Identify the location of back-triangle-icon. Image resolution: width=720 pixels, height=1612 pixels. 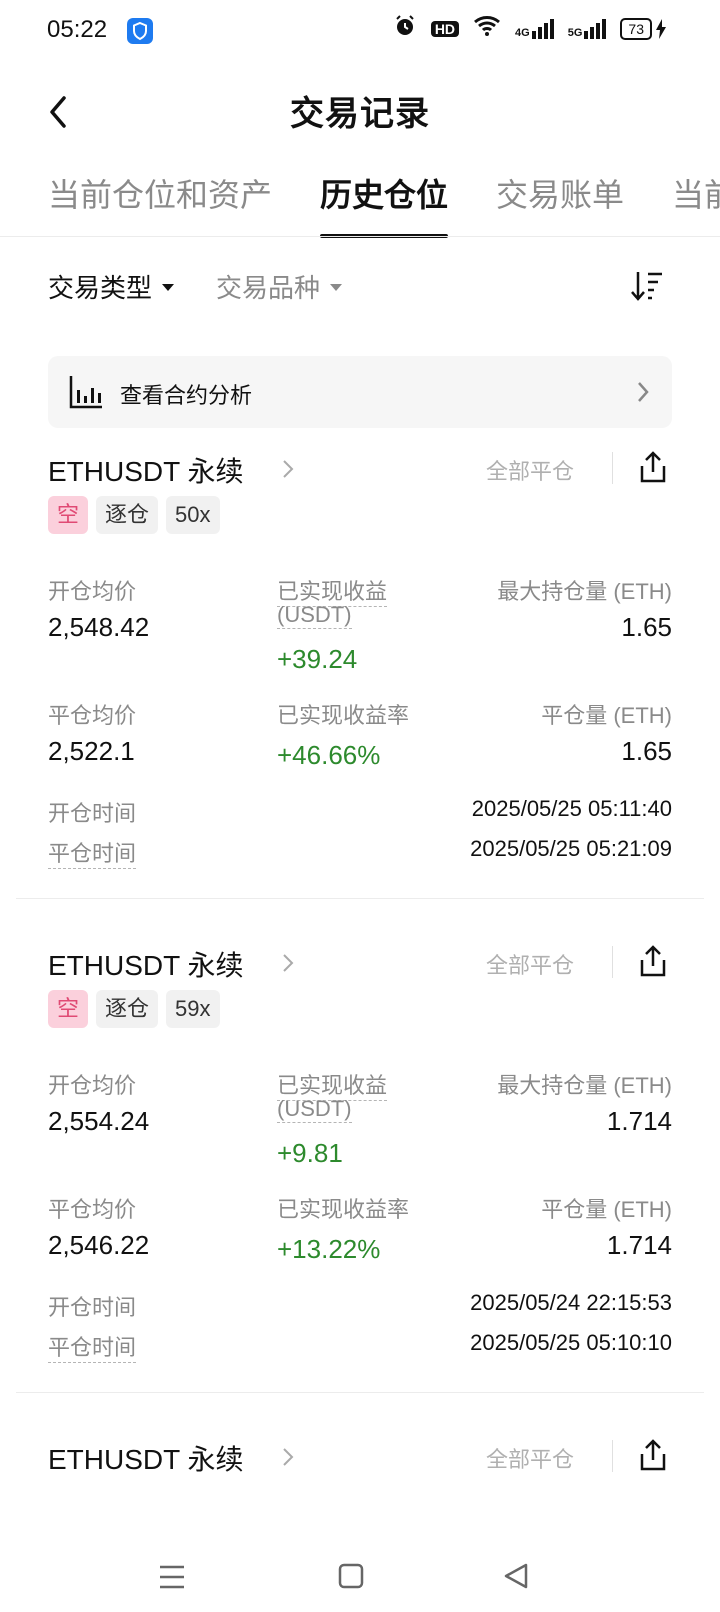
(516, 1578).